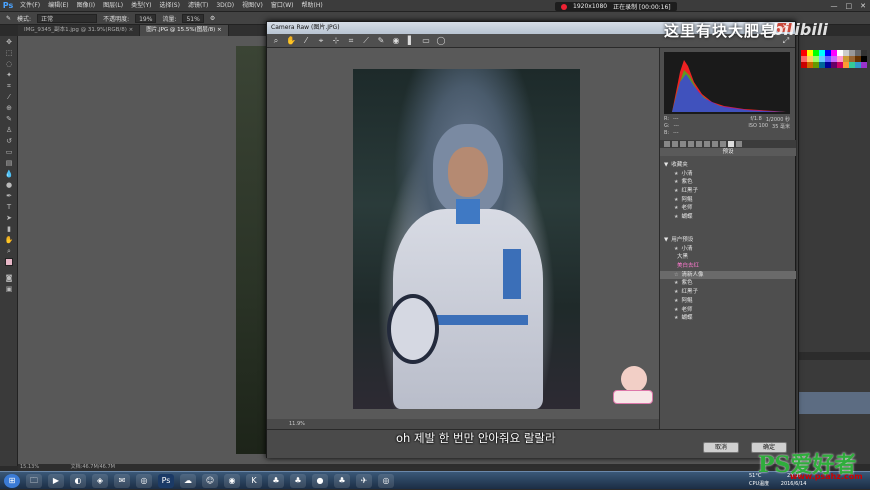 The width and height of the screenshot is (870, 490). I want to click on airbrush-icon: ⚙, so click(212, 18).